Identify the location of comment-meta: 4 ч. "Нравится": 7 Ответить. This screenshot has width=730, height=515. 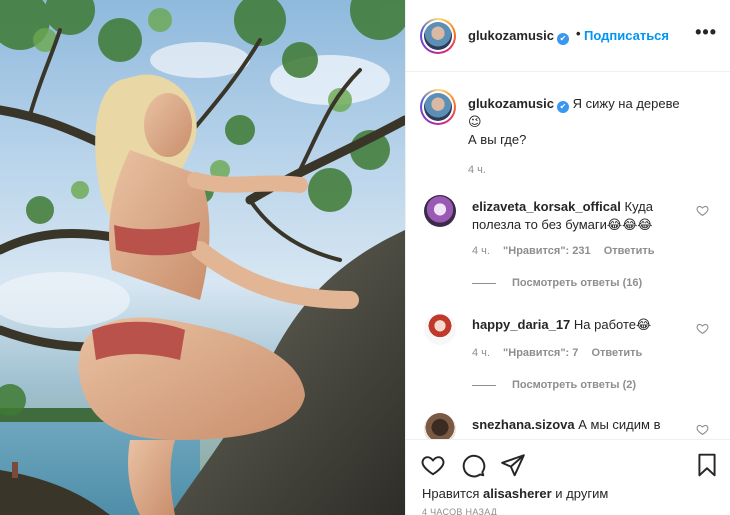
(562, 353).